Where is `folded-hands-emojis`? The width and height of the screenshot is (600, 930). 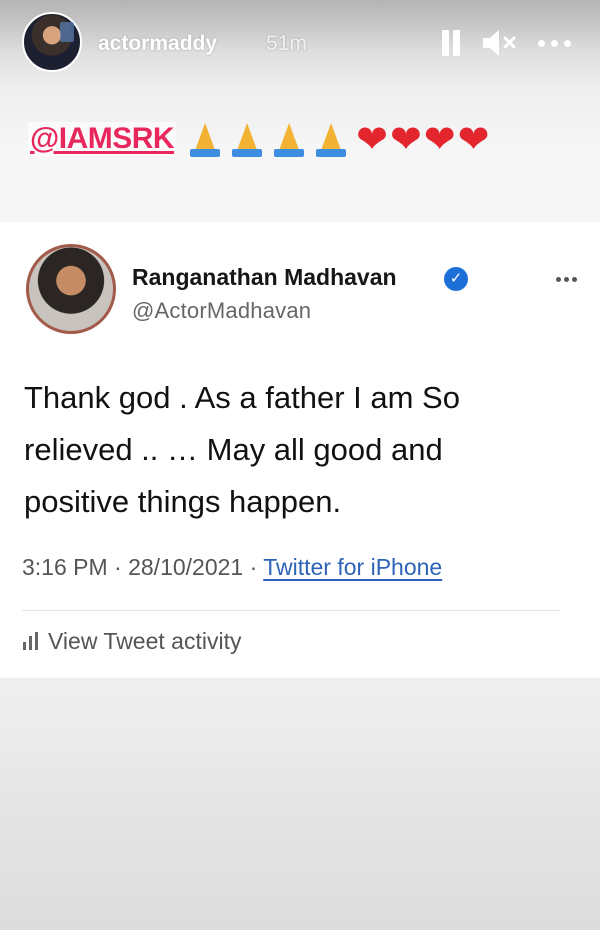
folded-hands-emojis is located at coordinates (268, 139).